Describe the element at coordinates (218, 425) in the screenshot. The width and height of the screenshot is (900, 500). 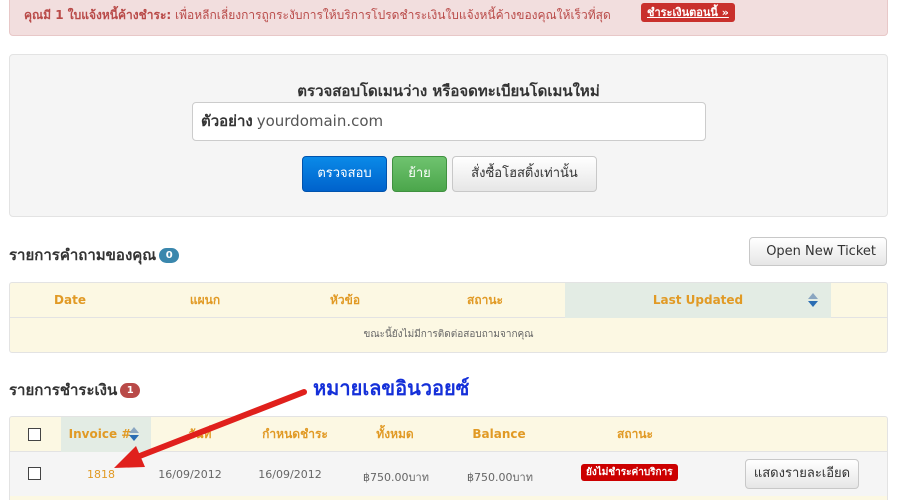
I see `annotation-arrow-shaft` at that location.